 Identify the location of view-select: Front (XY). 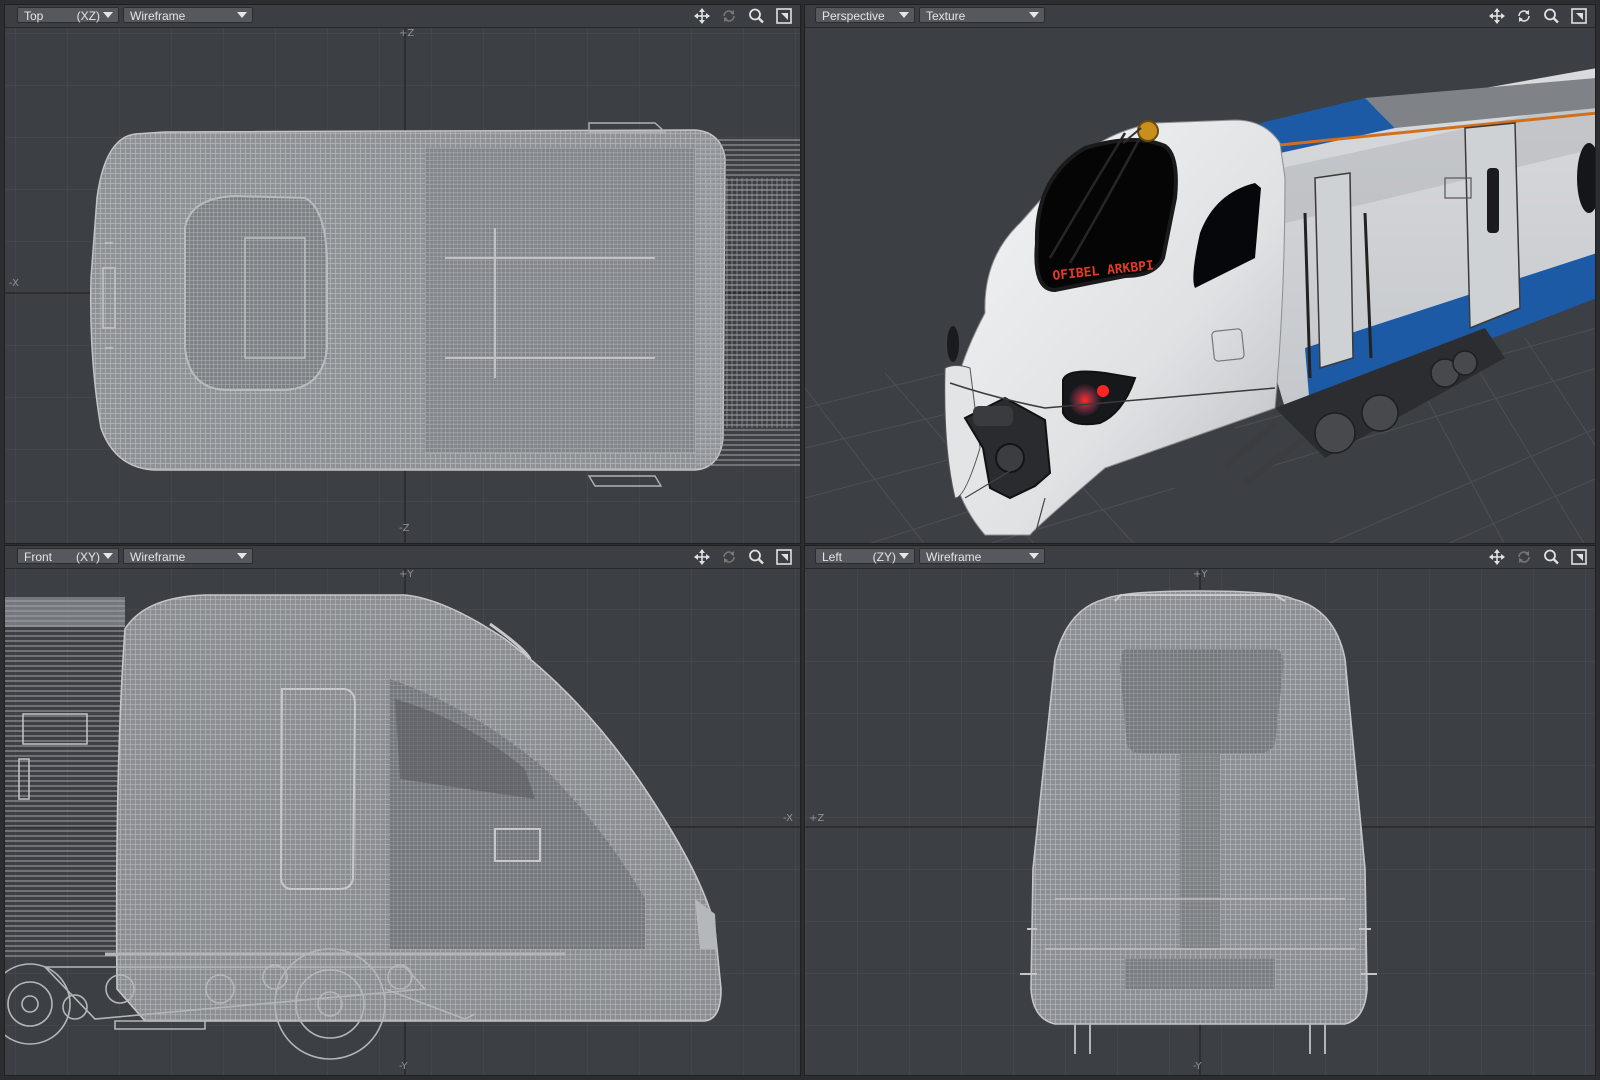
(68, 556).